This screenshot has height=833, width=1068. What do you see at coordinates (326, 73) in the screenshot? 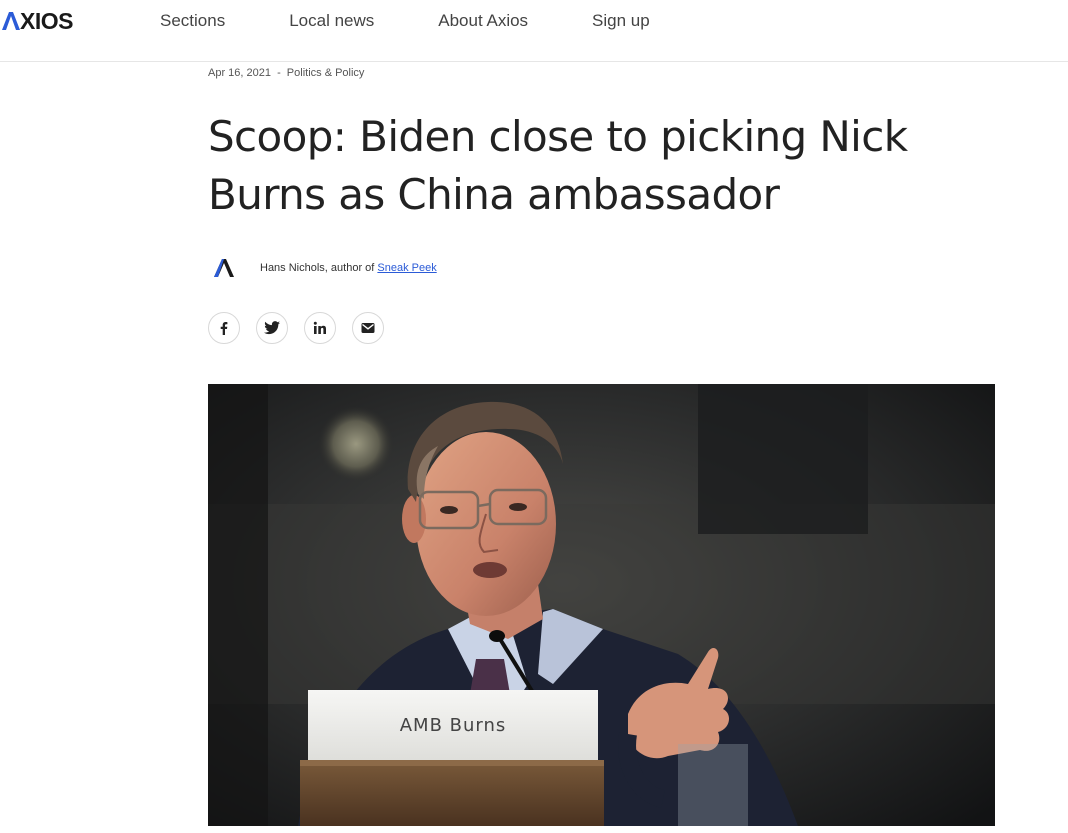
I see `article-category: Politics & Policy` at bounding box center [326, 73].